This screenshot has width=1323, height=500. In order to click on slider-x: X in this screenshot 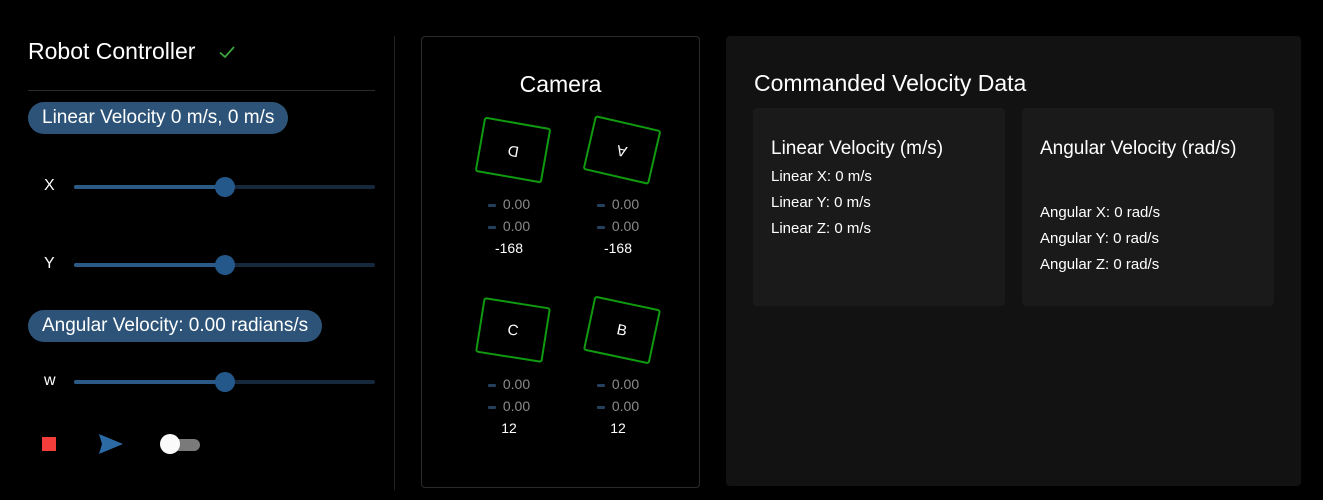, I will do `click(209, 187)`.